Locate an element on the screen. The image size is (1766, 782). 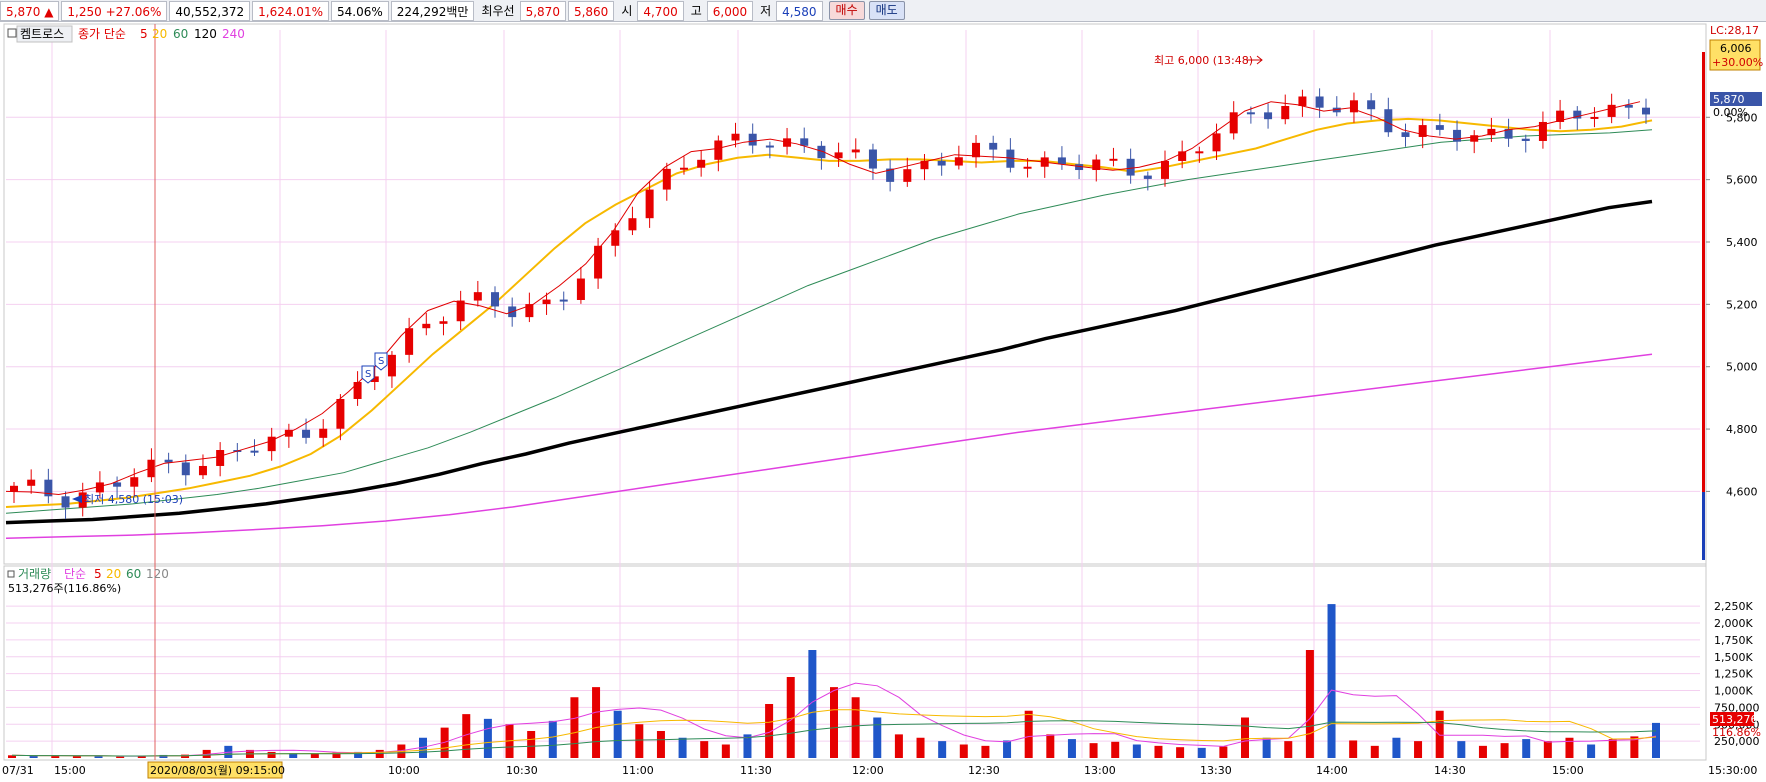
volume-title: 거래량 is located at coordinates (34, 574).